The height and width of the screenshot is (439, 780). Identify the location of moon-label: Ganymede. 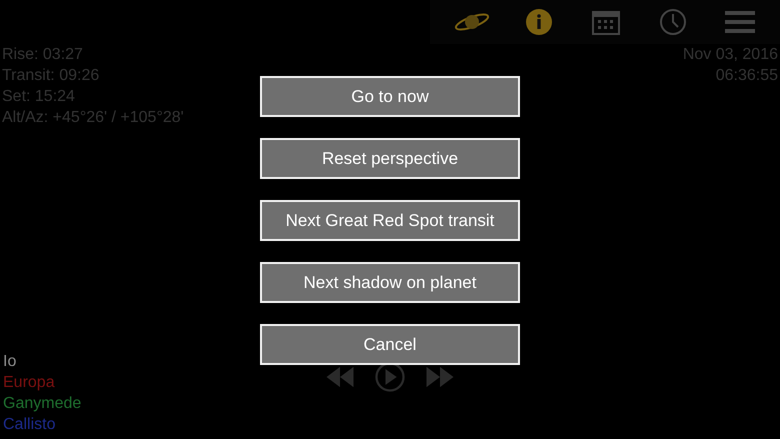
(42, 403).